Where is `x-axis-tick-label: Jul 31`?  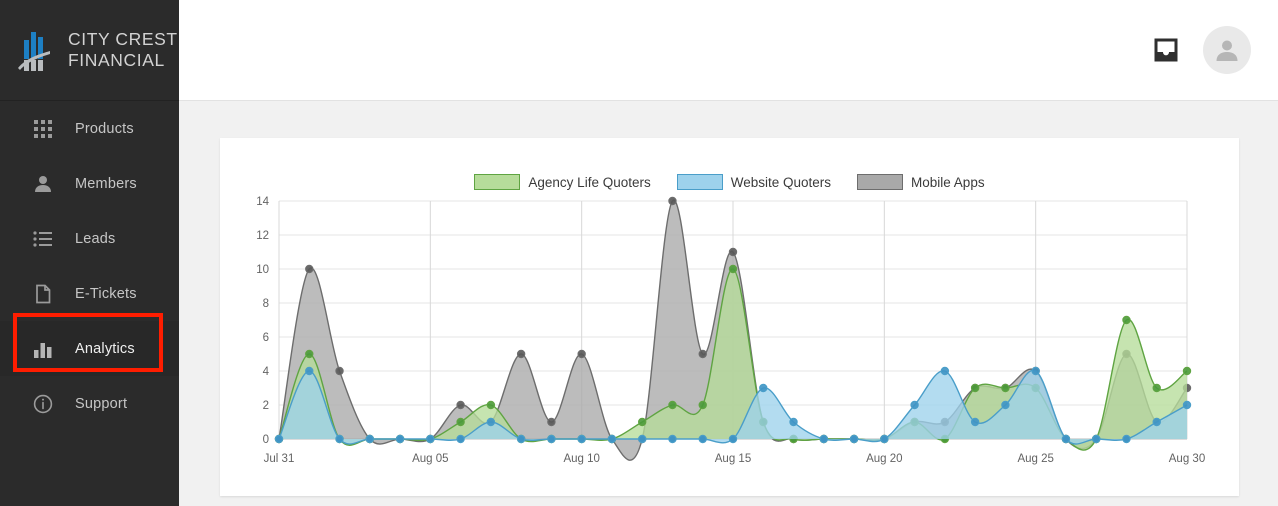
x-axis-tick-label: Jul 31 is located at coordinates (279, 459).